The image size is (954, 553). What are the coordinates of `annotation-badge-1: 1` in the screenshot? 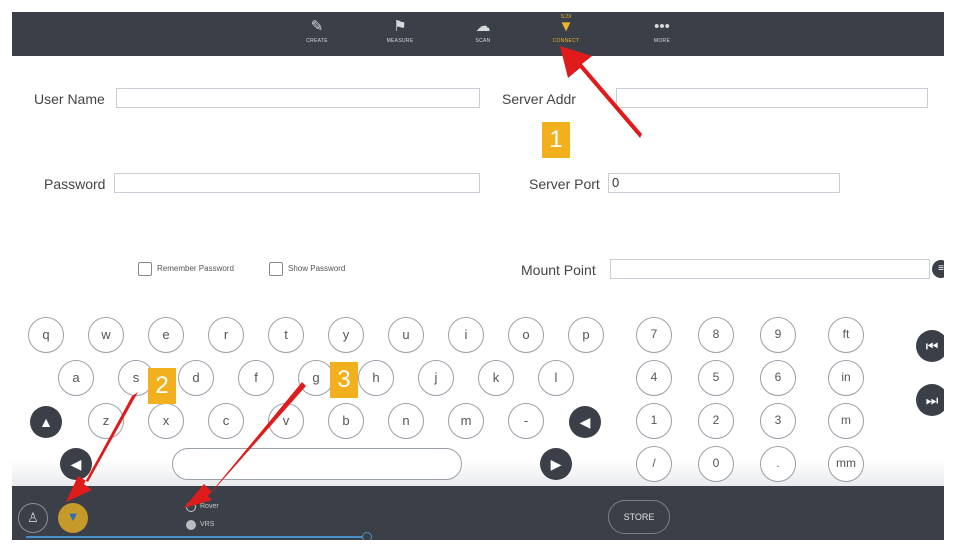 It's located at (556, 140).